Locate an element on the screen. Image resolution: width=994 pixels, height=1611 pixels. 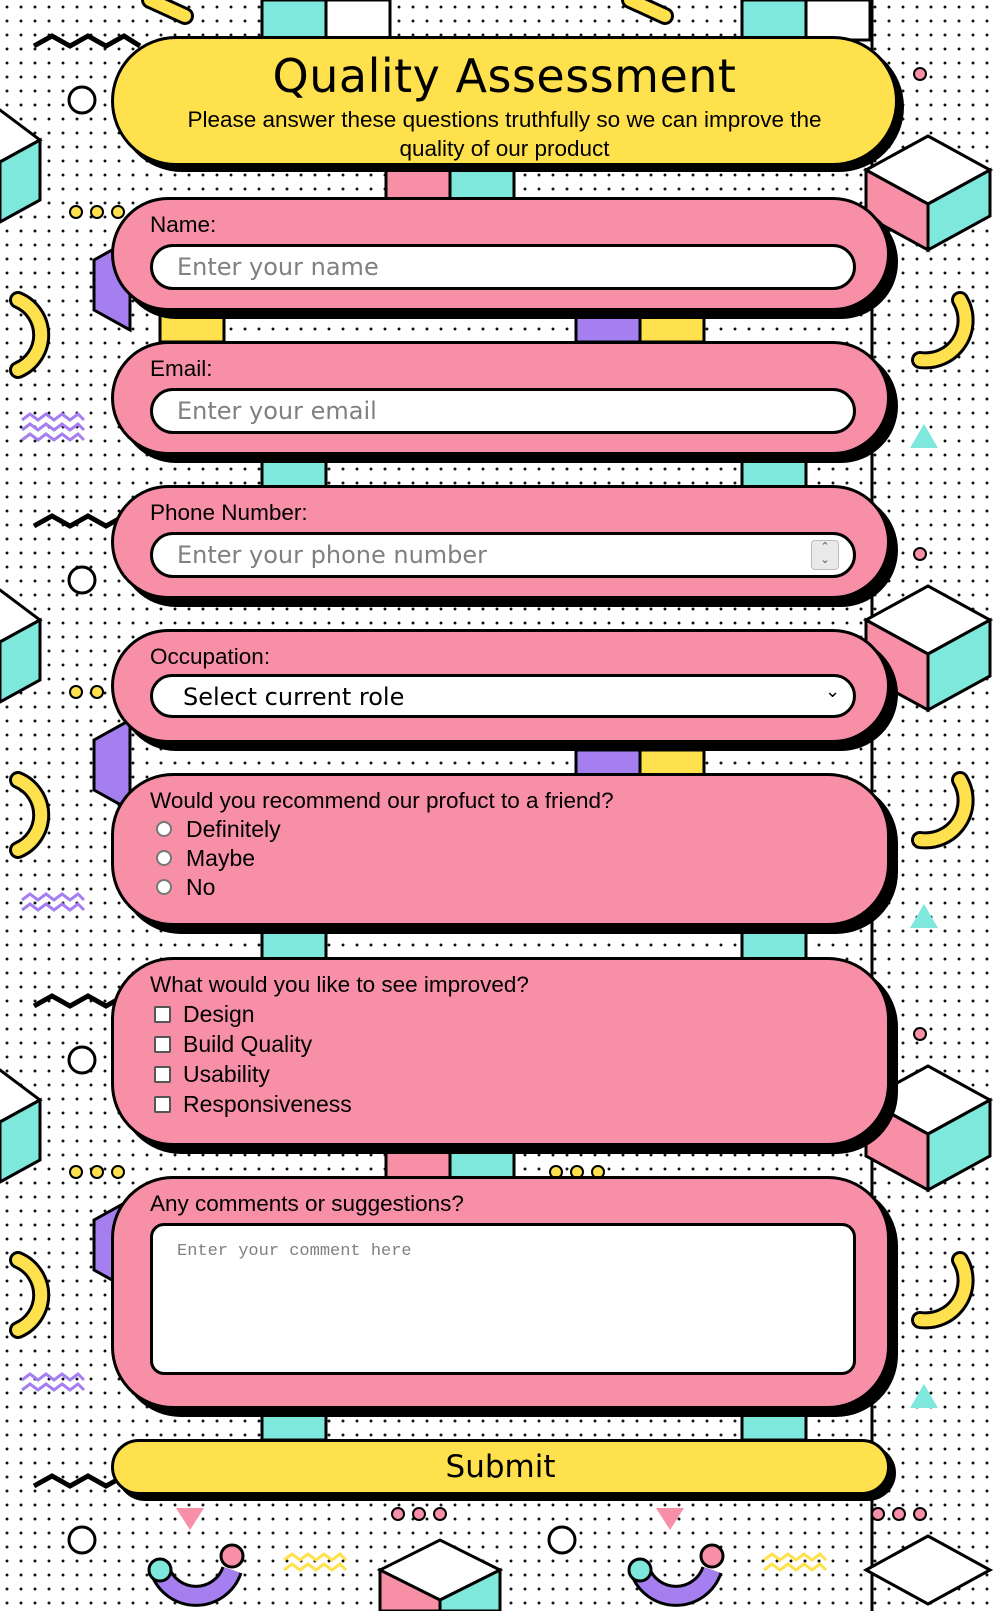
phone-label: Phone Number: is located at coordinates (229, 512).